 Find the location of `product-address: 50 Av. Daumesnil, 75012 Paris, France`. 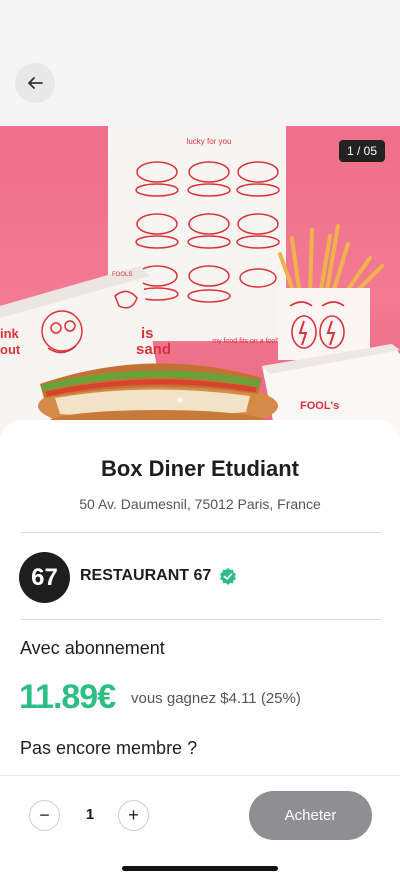

product-address: 50 Av. Daumesnil, 75012 Paris, France is located at coordinates (200, 504).